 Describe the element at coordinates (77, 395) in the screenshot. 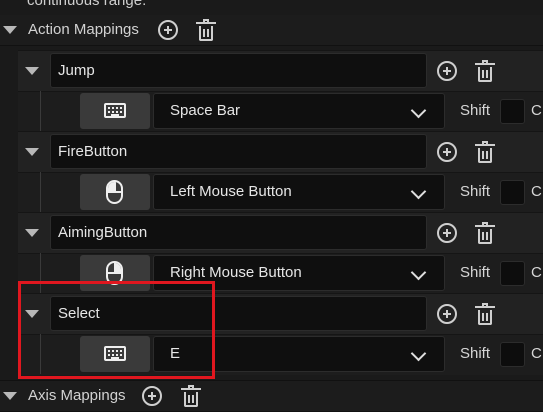

I see `axis-mappings-label: Axis Mappings` at that location.